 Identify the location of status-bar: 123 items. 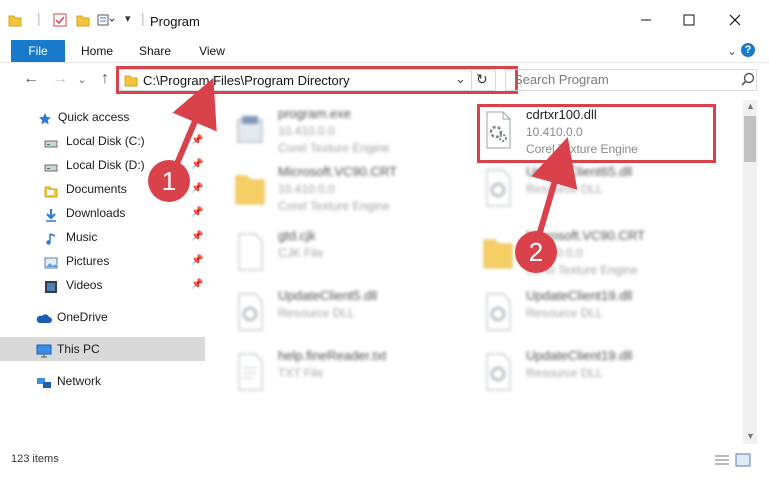
(384, 460).